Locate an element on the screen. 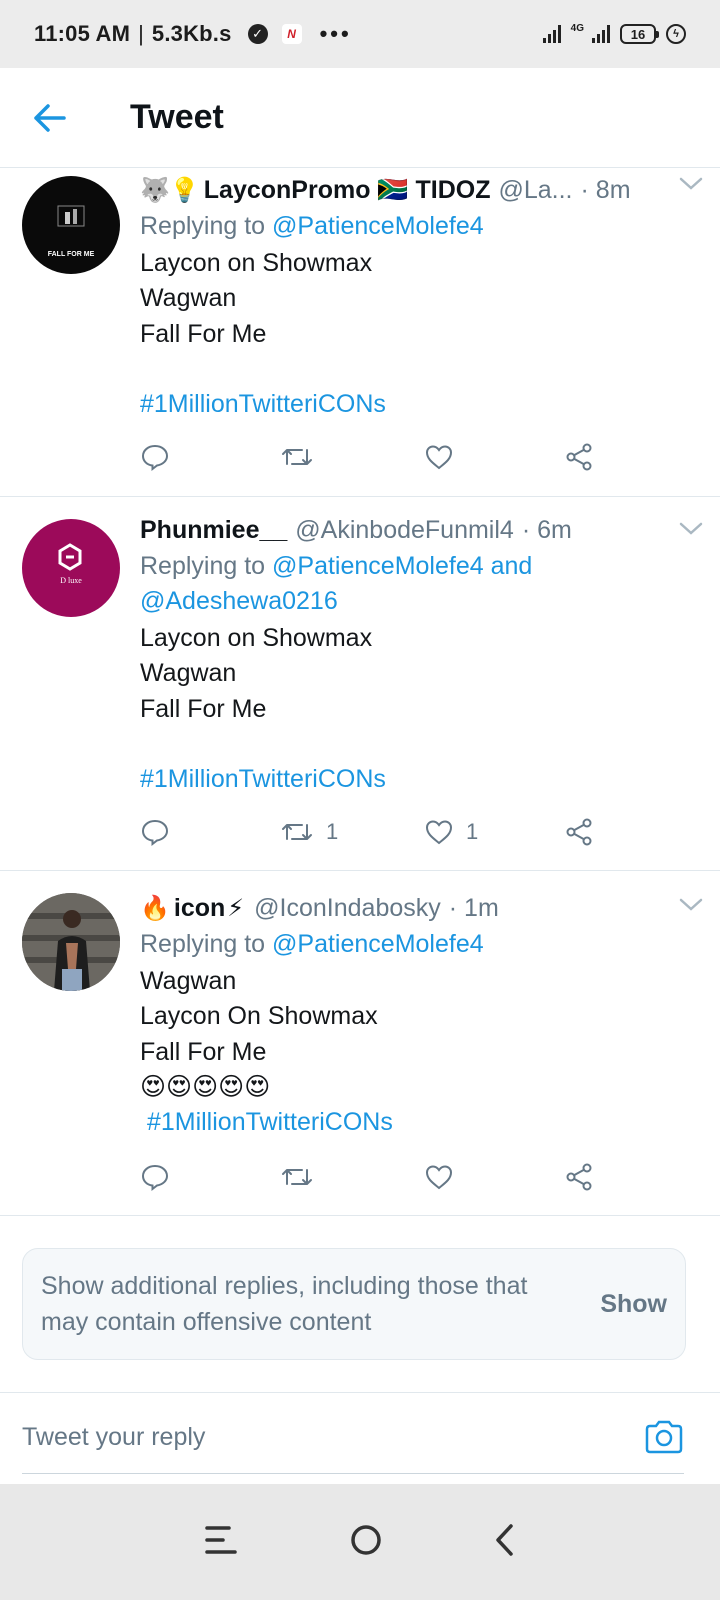 Image resolution: width=720 pixels, height=1600 pixels. verified-icon: ✓ is located at coordinates (257, 34).